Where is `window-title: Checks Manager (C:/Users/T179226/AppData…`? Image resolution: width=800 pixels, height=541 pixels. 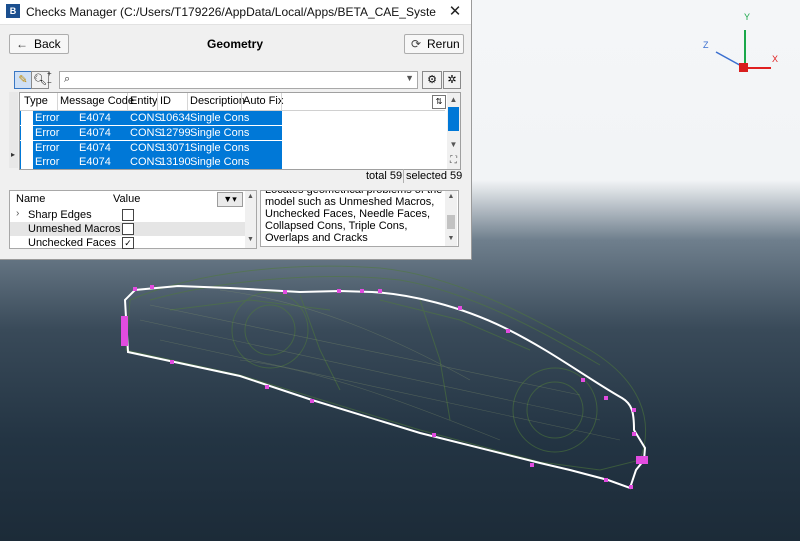 window-title: Checks Manager (C:/Users/T179226/AppData… is located at coordinates (231, 12).